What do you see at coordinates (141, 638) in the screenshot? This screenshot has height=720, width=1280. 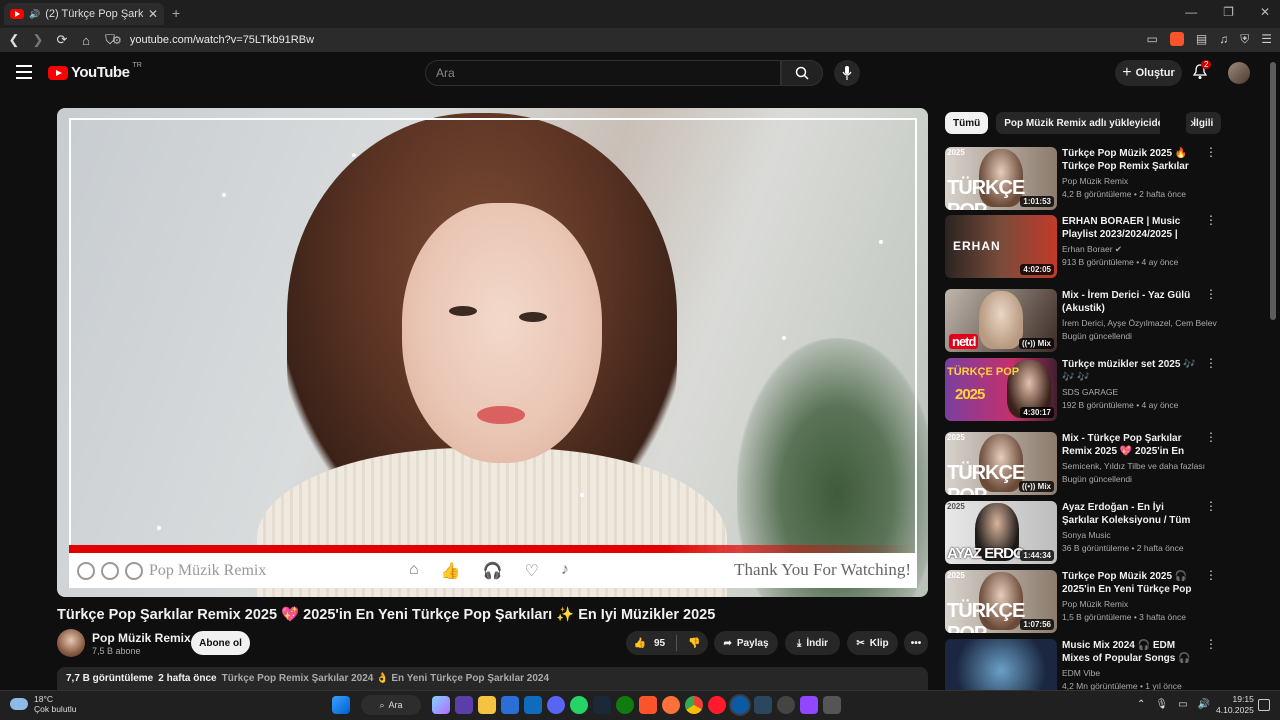 I see `channel-name: Pop Müzik Remix` at bounding box center [141, 638].